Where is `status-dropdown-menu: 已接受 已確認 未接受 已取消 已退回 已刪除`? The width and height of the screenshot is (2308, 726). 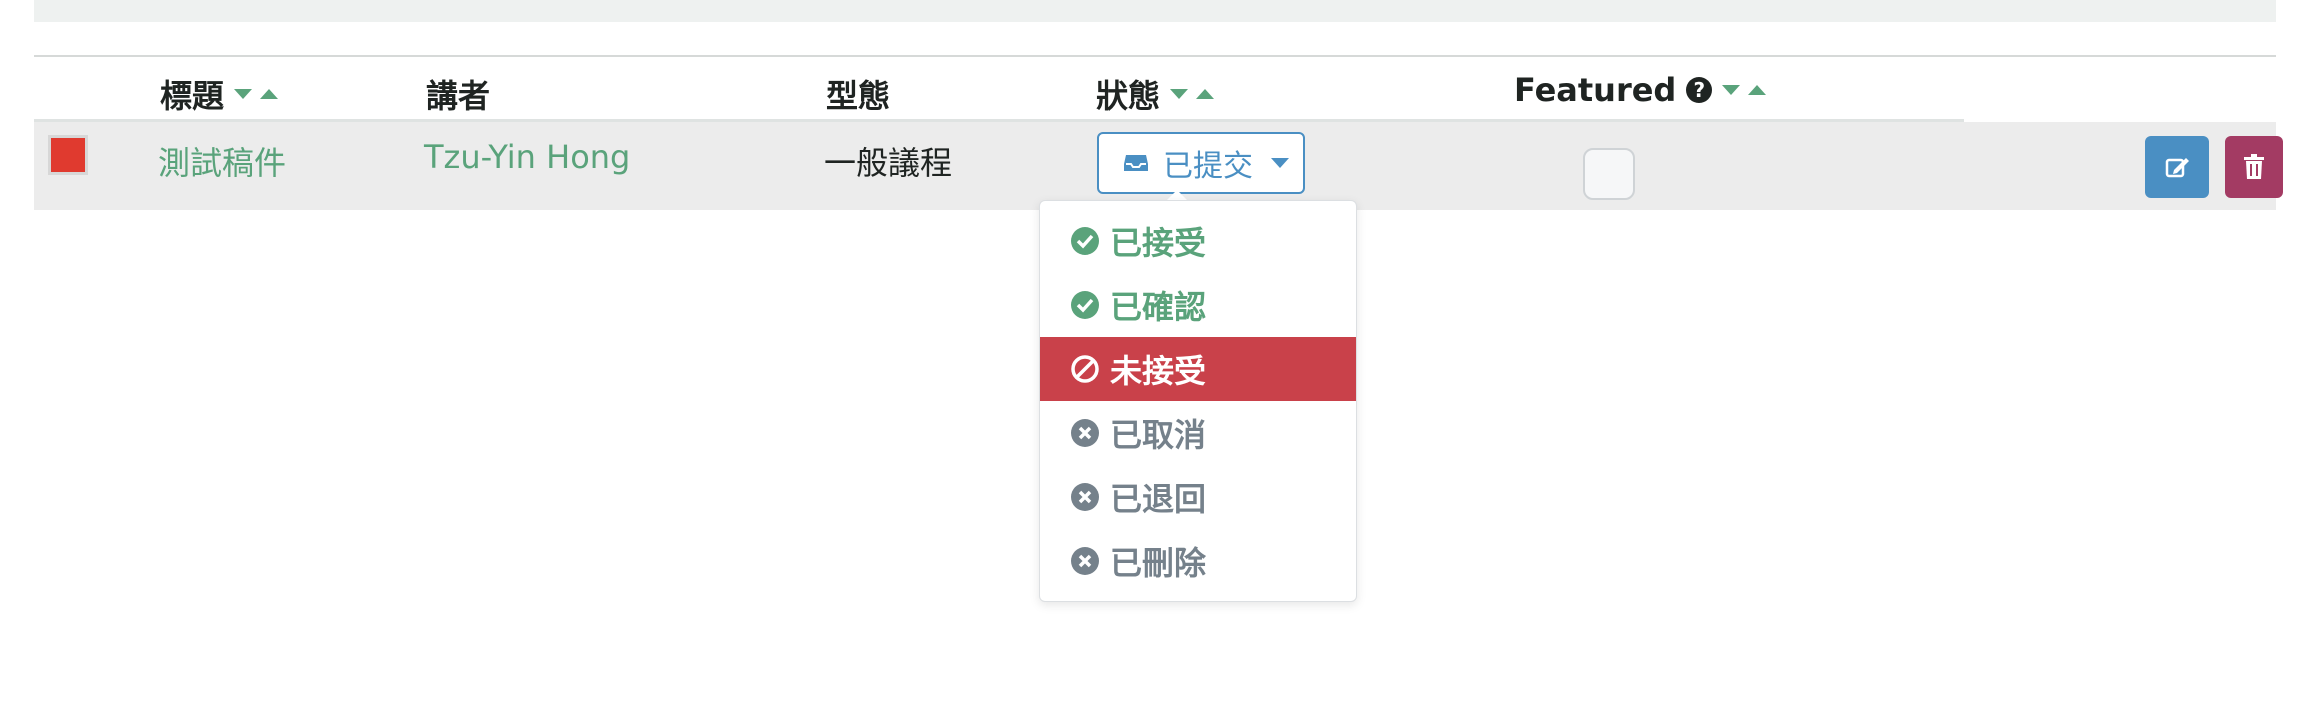
status-dropdown-menu: 已接受 已確認 未接受 已取消 已退回 已刪除 is located at coordinates (1198, 401).